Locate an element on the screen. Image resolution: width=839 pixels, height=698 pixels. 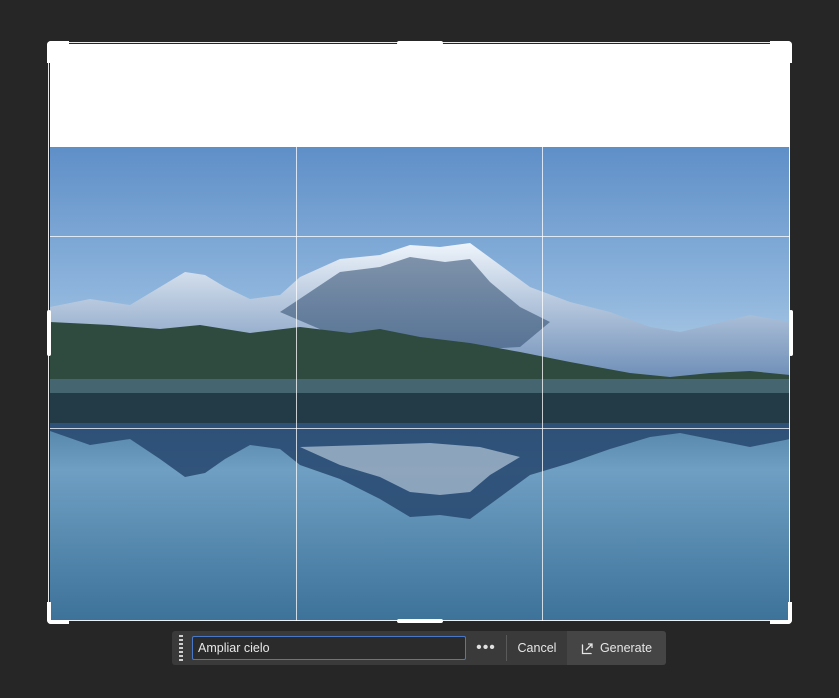
crop-handle-bottom-right is located at coordinates (781, 613).